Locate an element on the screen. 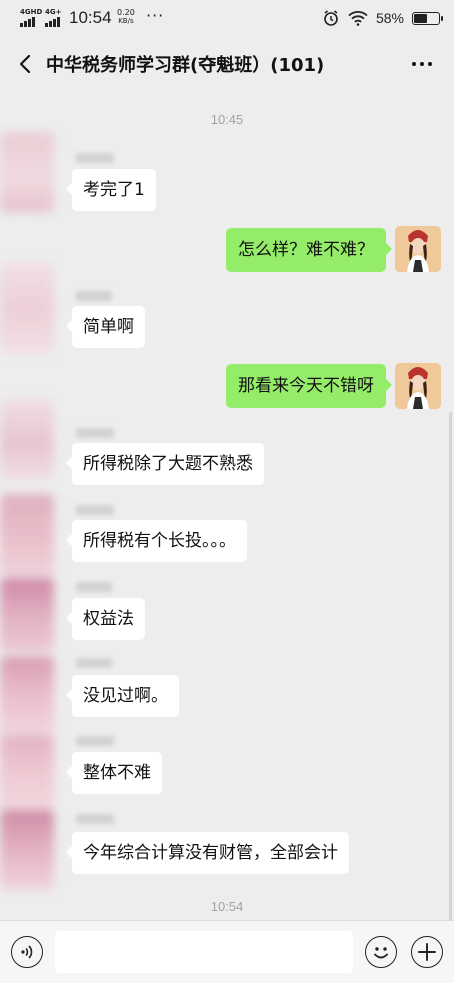 This screenshot has height=983, width=454. chevron-left-icon is located at coordinates (25, 64).